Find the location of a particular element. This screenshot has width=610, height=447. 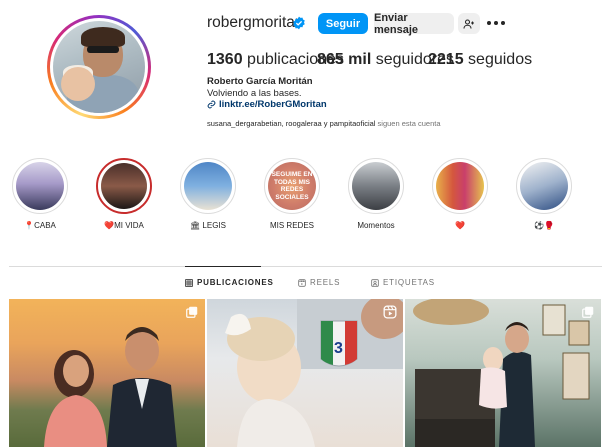

pin-icon: 📍 is located at coordinates (29, 225).